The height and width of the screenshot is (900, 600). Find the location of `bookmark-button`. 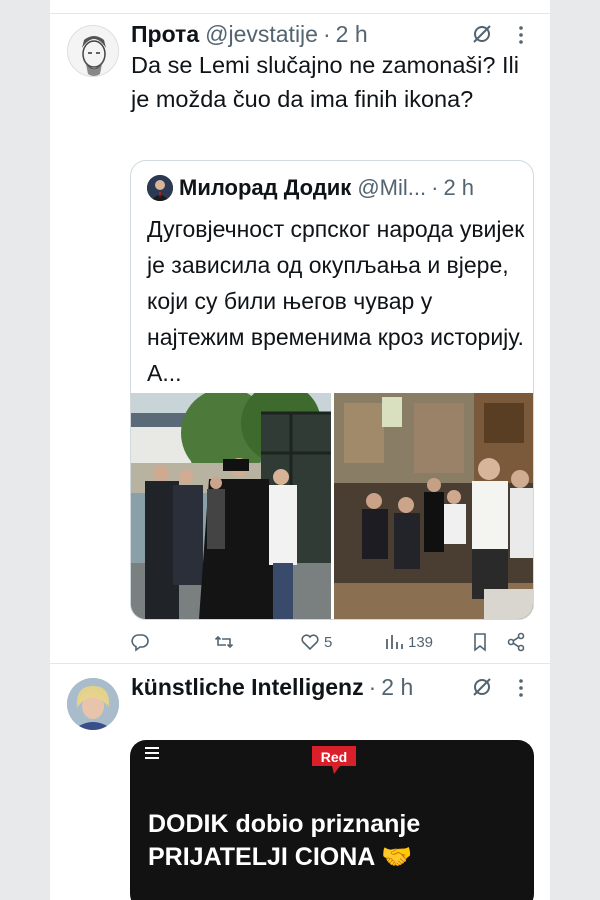

bookmark-button is located at coordinates (480, 642).